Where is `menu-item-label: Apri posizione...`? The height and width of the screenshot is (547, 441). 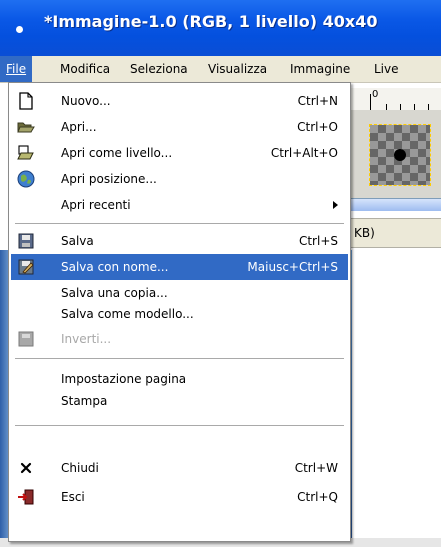 menu-item-label: Apri posizione... is located at coordinates (109, 179).